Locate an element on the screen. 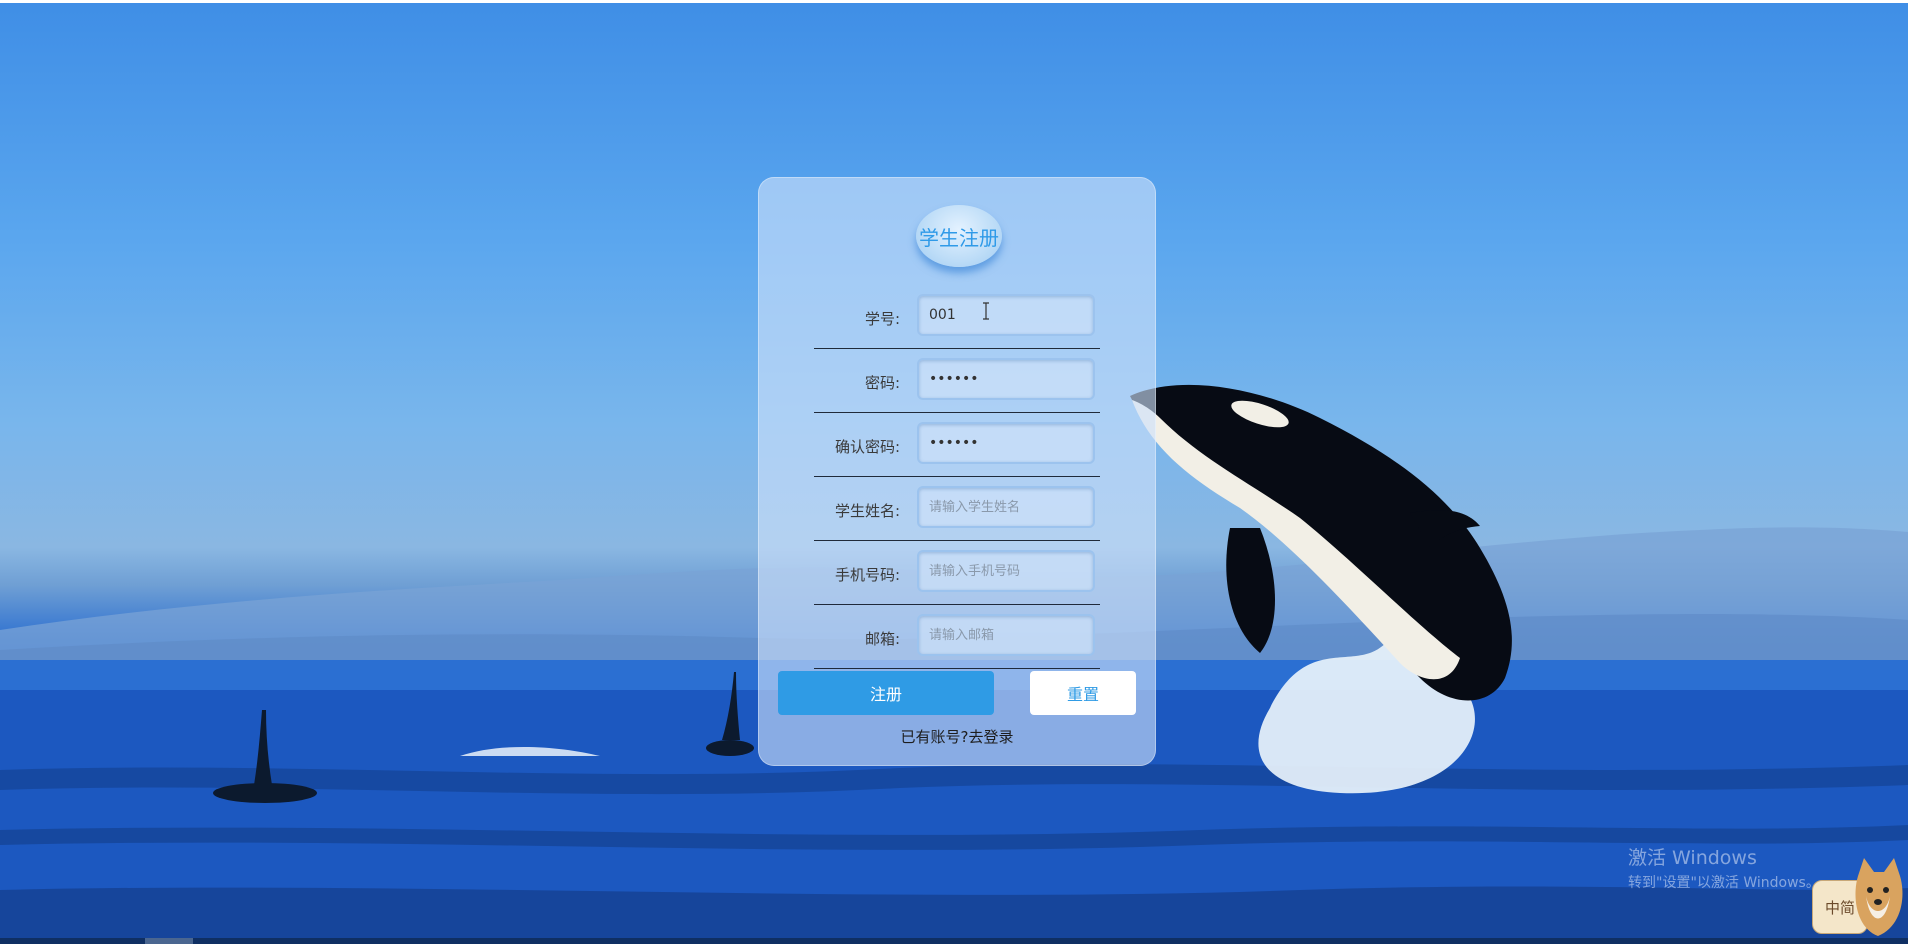 Image resolution: width=1908 pixels, height=944 pixels. email-input is located at coordinates (1006, 635).